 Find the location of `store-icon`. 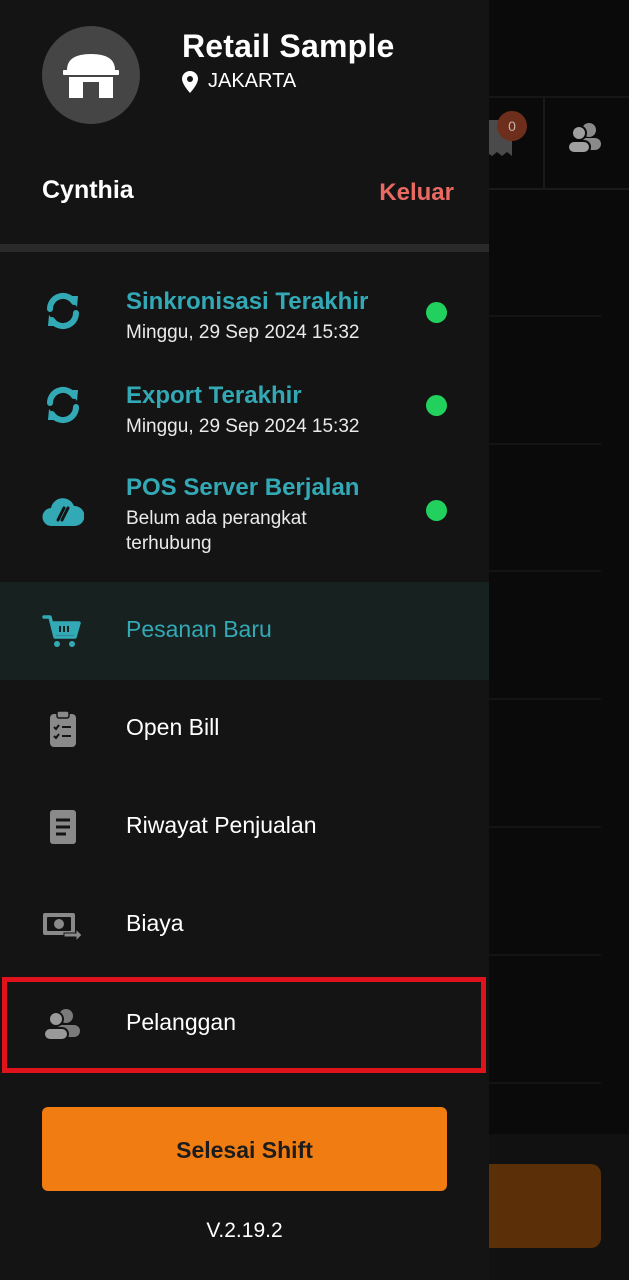

store-icon is located at coordinates (91, 76).